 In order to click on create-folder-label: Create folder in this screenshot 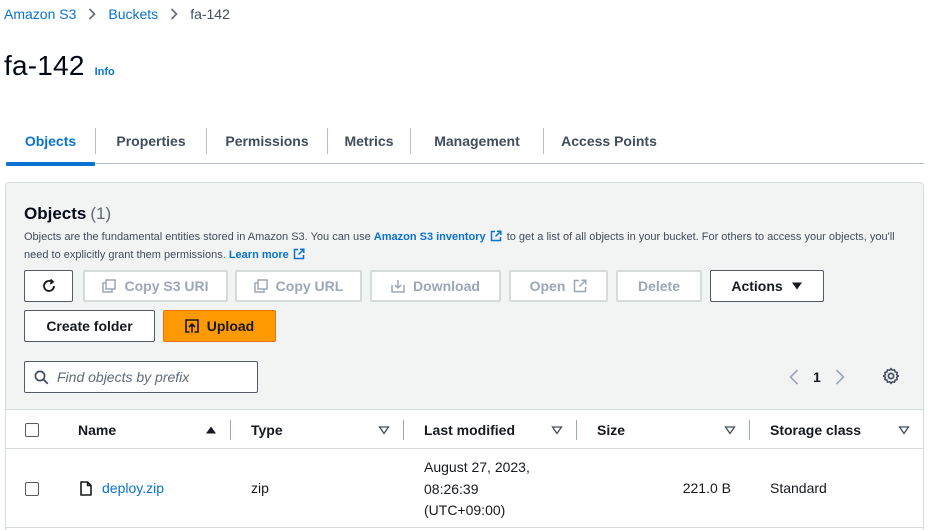, I will do `click(89, 326)`.